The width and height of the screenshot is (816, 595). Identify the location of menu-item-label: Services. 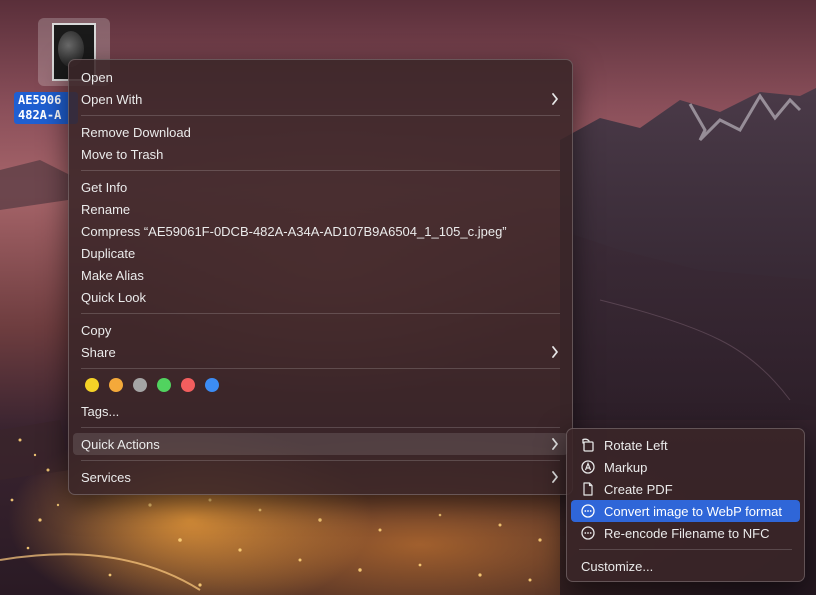
(106, 477).